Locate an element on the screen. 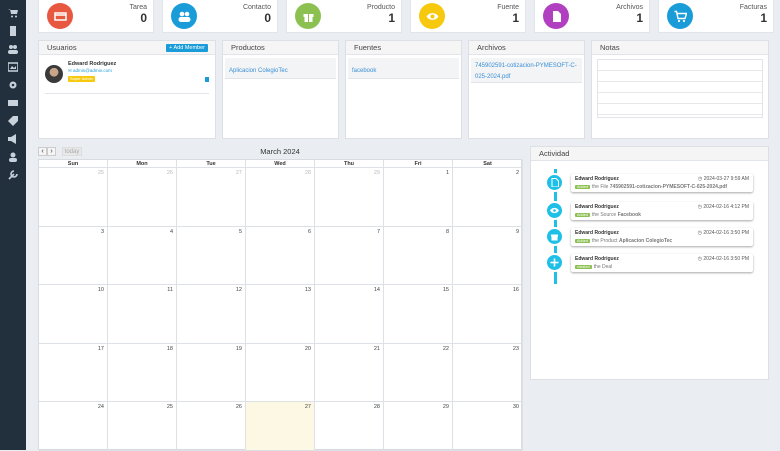 This screenshot has height=451, width=780. calendar-day-cell: 20 is located at coordinates (280, 372).